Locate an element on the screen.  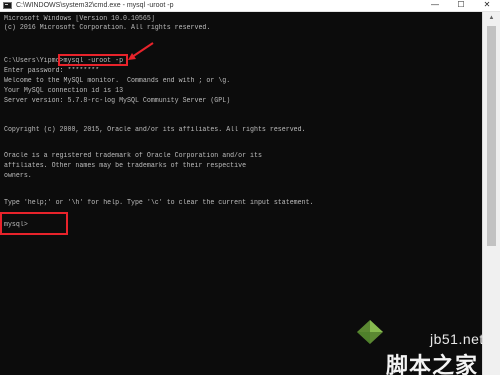
window-controls: — ☐ ✕ is located at coordinates (461, 5).